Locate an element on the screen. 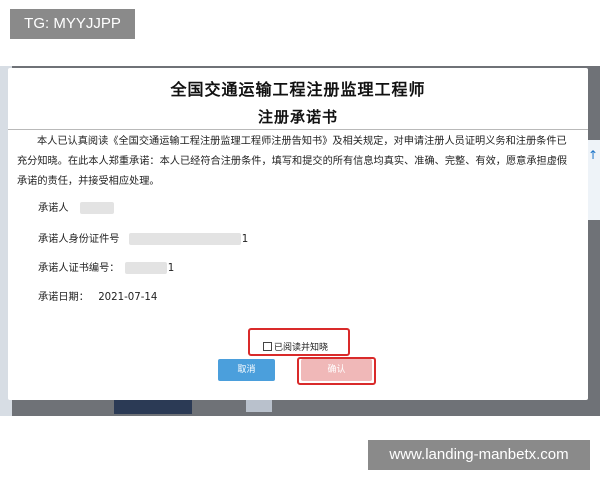 The height and width of the screenshot is (480, 600). cert-label: 承诺人证书编号： is located at coordinates (79, 268).